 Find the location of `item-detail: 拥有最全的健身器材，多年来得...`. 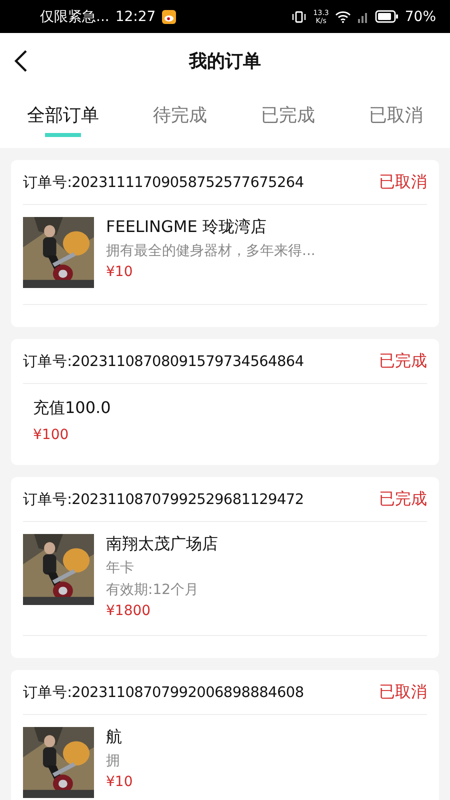

item-detail: 拥有最全的健身器材，多年来得... is located at coordinates (211, 251).